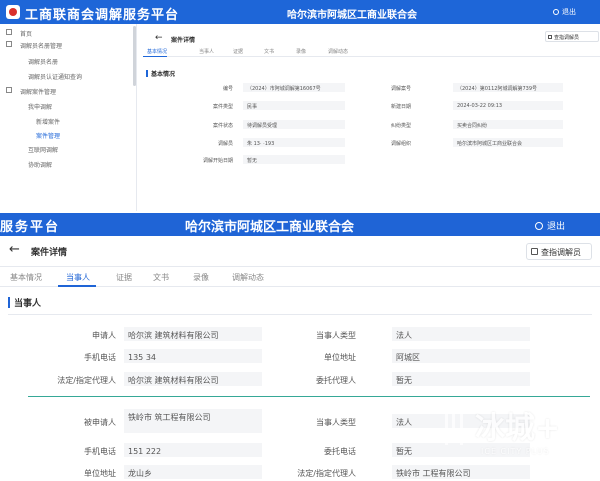 The image size is (600, 481). I want to click on app-title: 工商联商会调解服务平台, so click(102, 15).